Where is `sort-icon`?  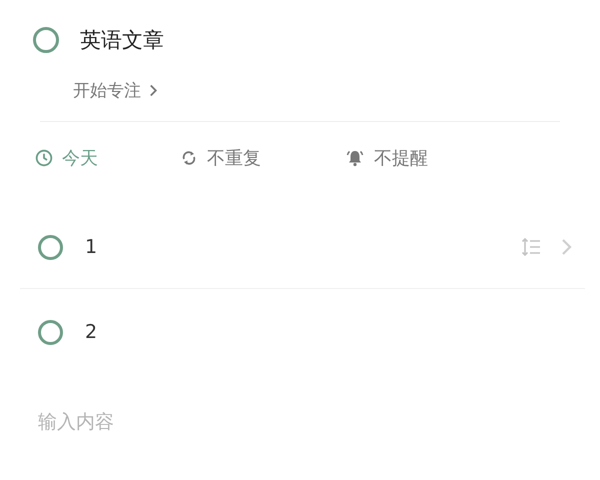 sort-icon is located at coordinates (531, 247).